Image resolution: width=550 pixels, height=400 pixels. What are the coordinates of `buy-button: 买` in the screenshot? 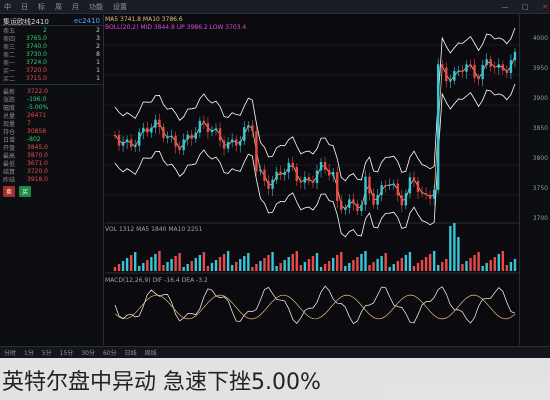 It's located at (25, 191).